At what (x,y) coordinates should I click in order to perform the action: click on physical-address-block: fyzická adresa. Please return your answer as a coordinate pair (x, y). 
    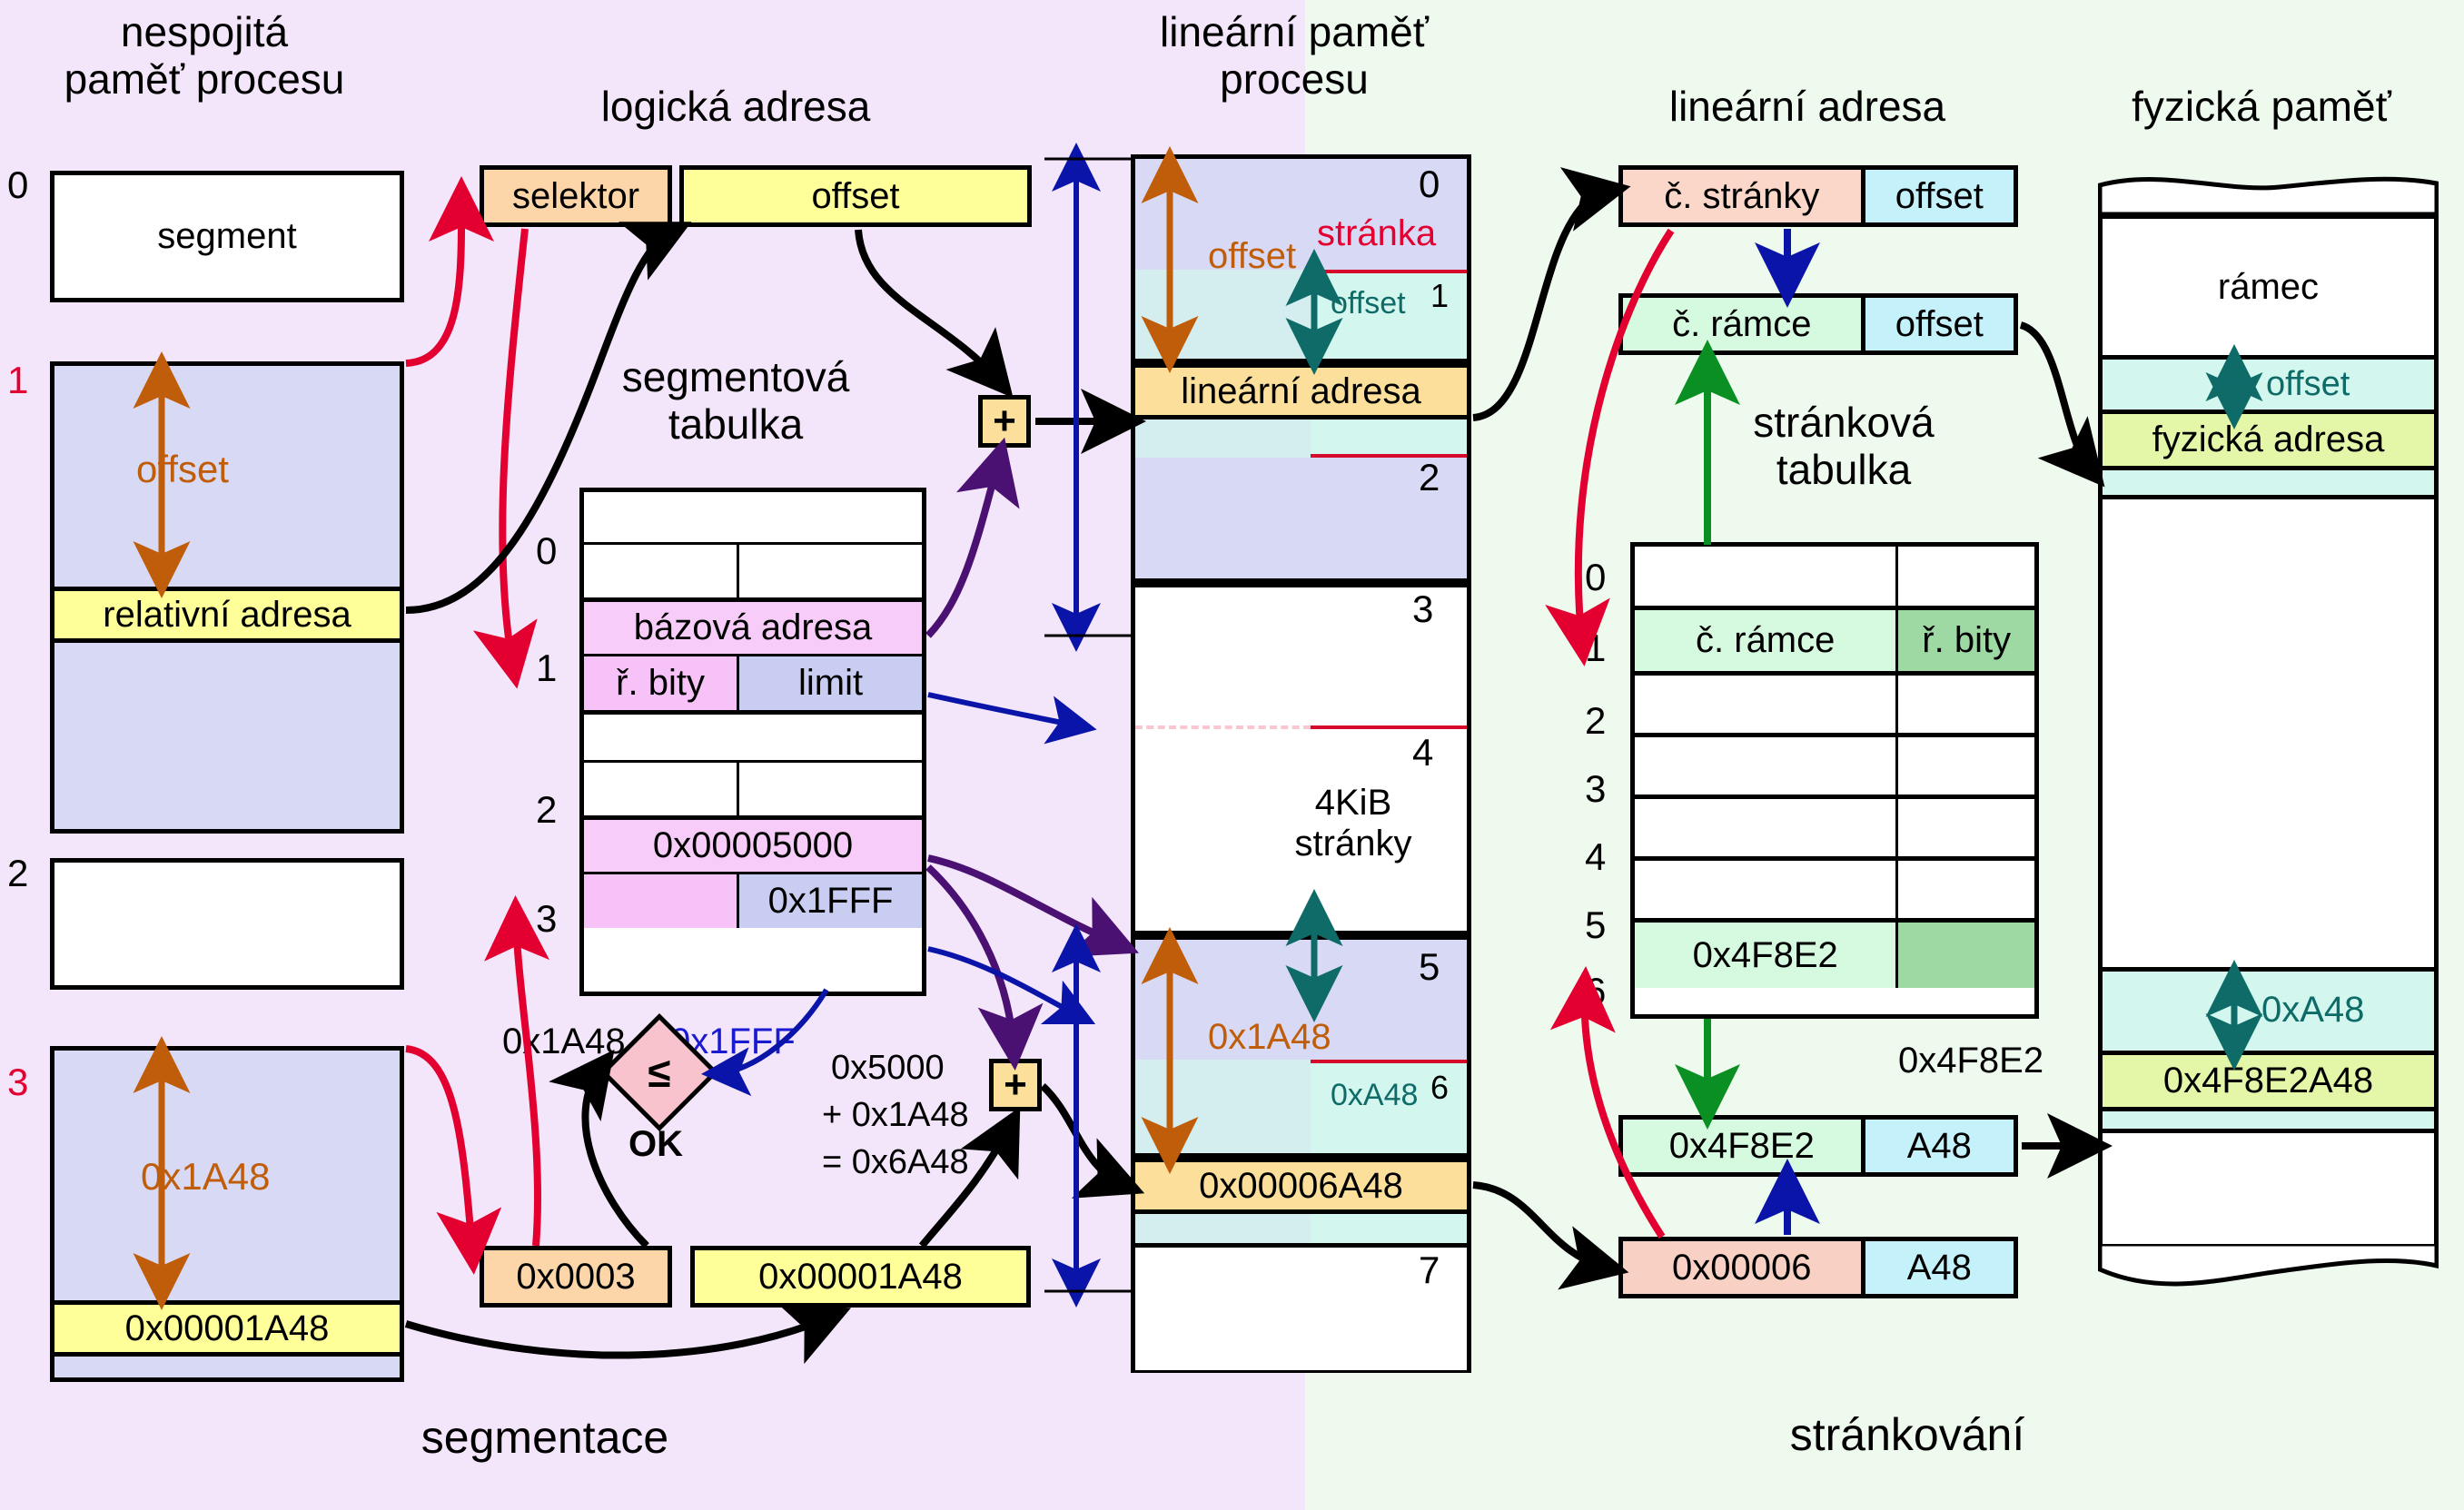
    Looking at the image, I should click on (2268, 442).